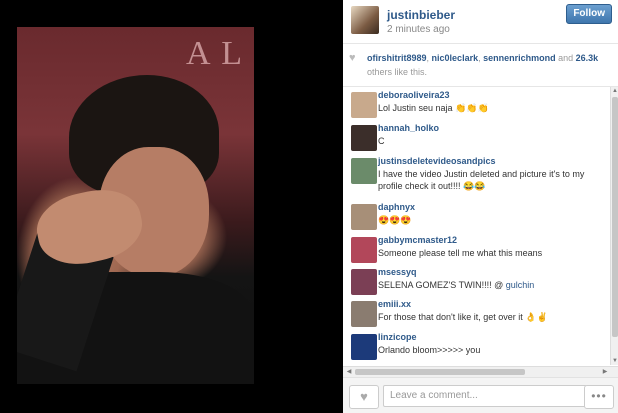  Describe the element at coordinates (519, 58) in the screenshot. I see `liker-link: sennenrichmond` at that location.